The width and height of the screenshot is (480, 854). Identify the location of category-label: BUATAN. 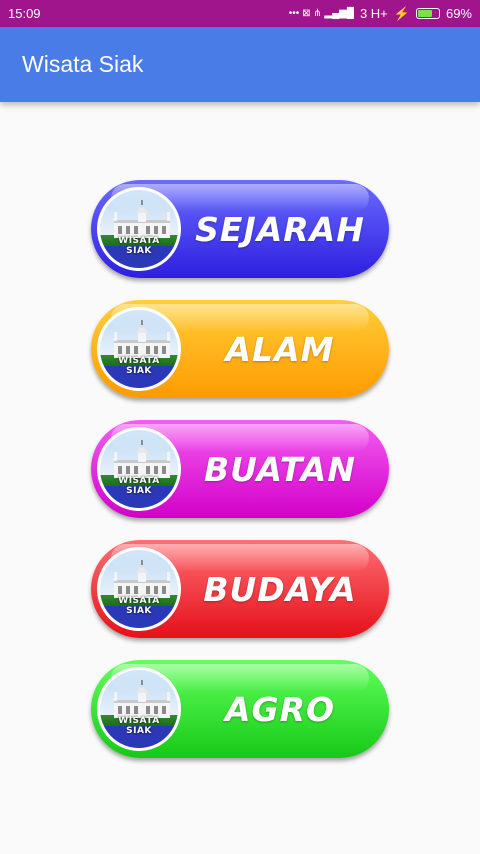
(280, 469).